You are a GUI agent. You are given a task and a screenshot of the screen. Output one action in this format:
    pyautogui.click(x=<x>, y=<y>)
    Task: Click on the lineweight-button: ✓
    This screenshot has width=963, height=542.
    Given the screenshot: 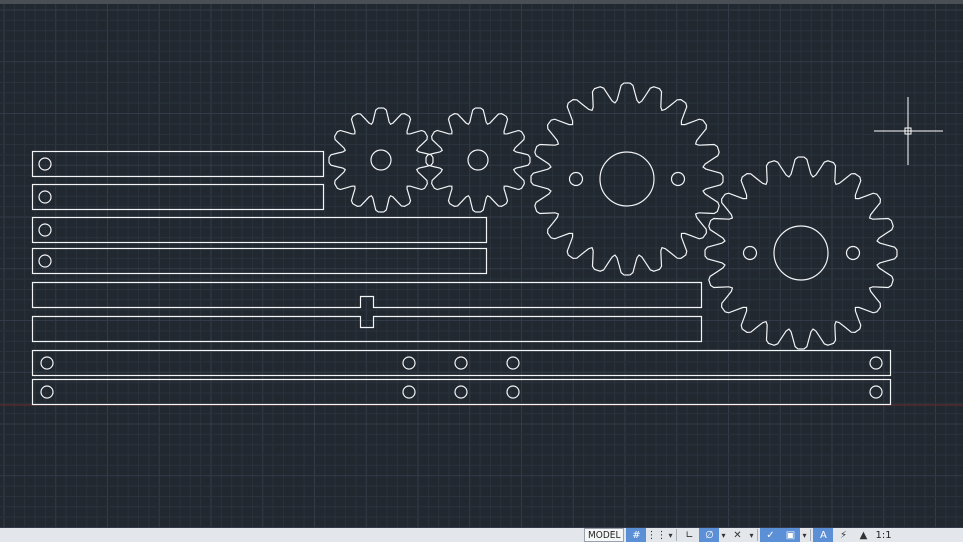 What is the action you would take?
    pyautogui.click(x=770, y=535)
    